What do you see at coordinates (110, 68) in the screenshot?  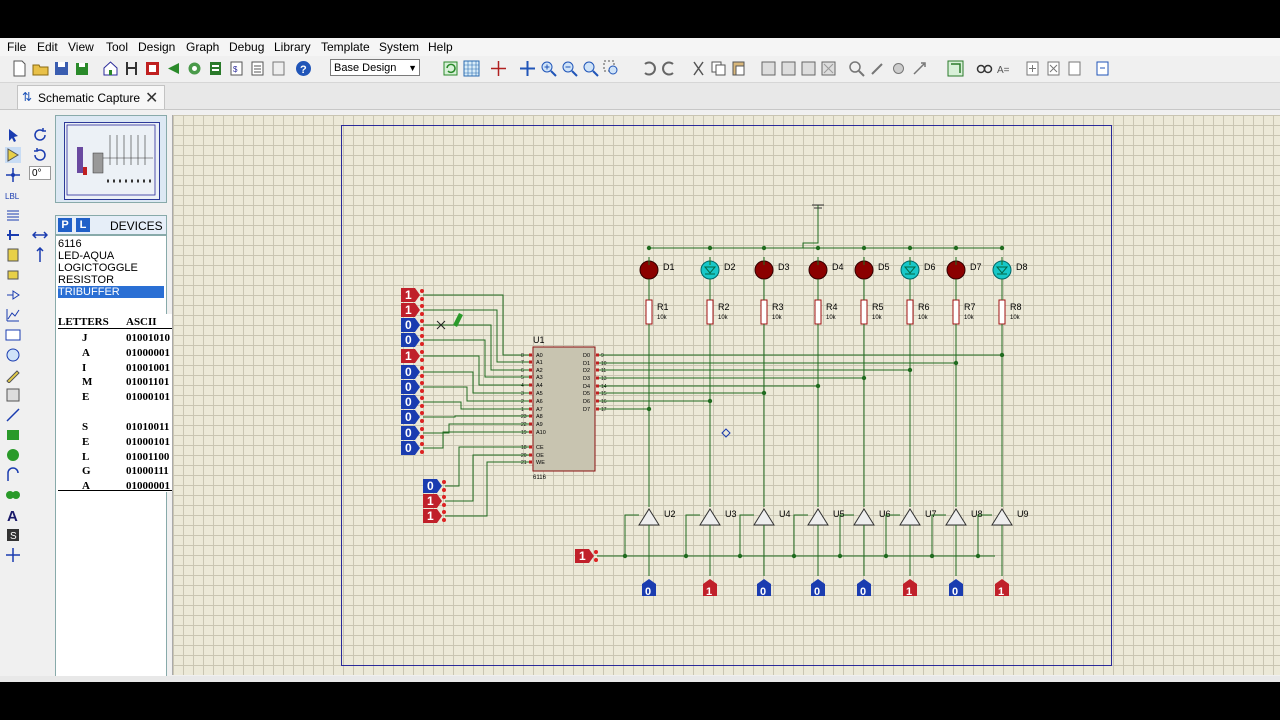 I see `home-icon` at bounding box center [110, 68].